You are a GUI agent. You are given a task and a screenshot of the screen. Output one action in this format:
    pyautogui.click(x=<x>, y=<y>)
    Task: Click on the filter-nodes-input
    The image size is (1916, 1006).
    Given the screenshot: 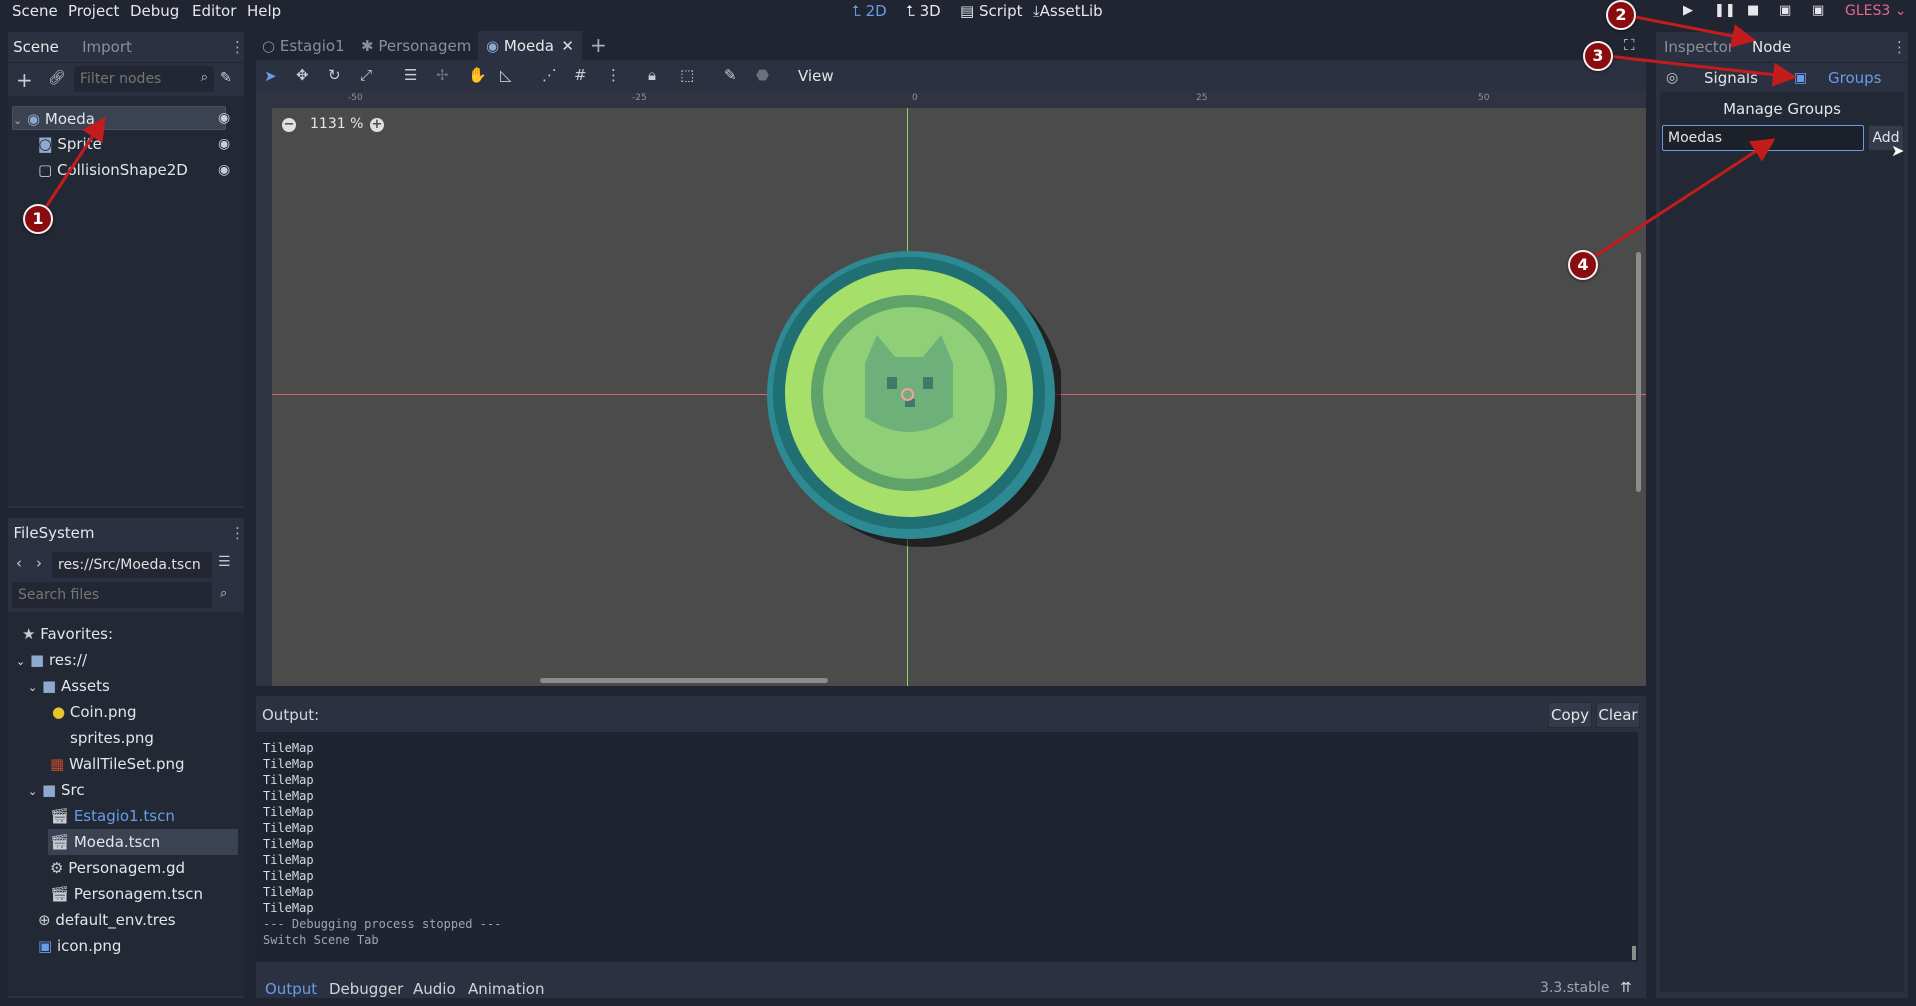 What is the action you would take?
    pyautogui.click(x=129, y=79)
    